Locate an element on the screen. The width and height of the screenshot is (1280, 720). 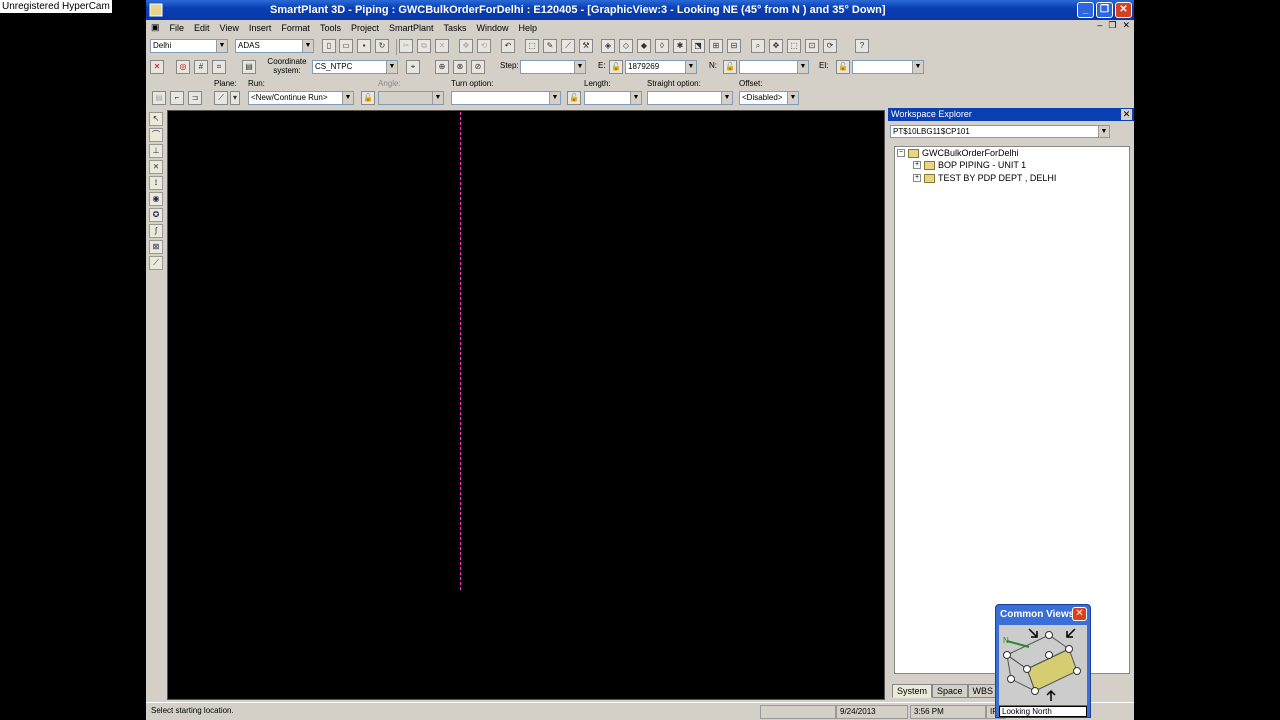
insert-feature-icon: ✪ is located at coordinates (156, 215).